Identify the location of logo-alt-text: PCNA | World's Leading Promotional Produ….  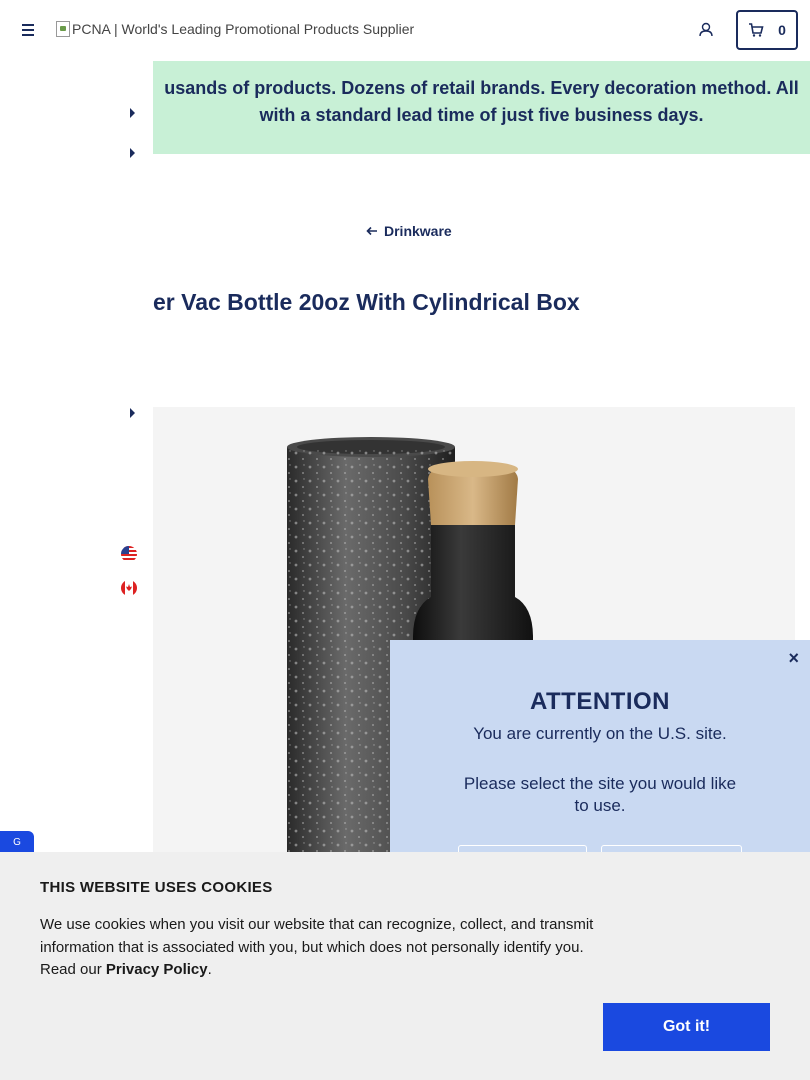
(243, 29).